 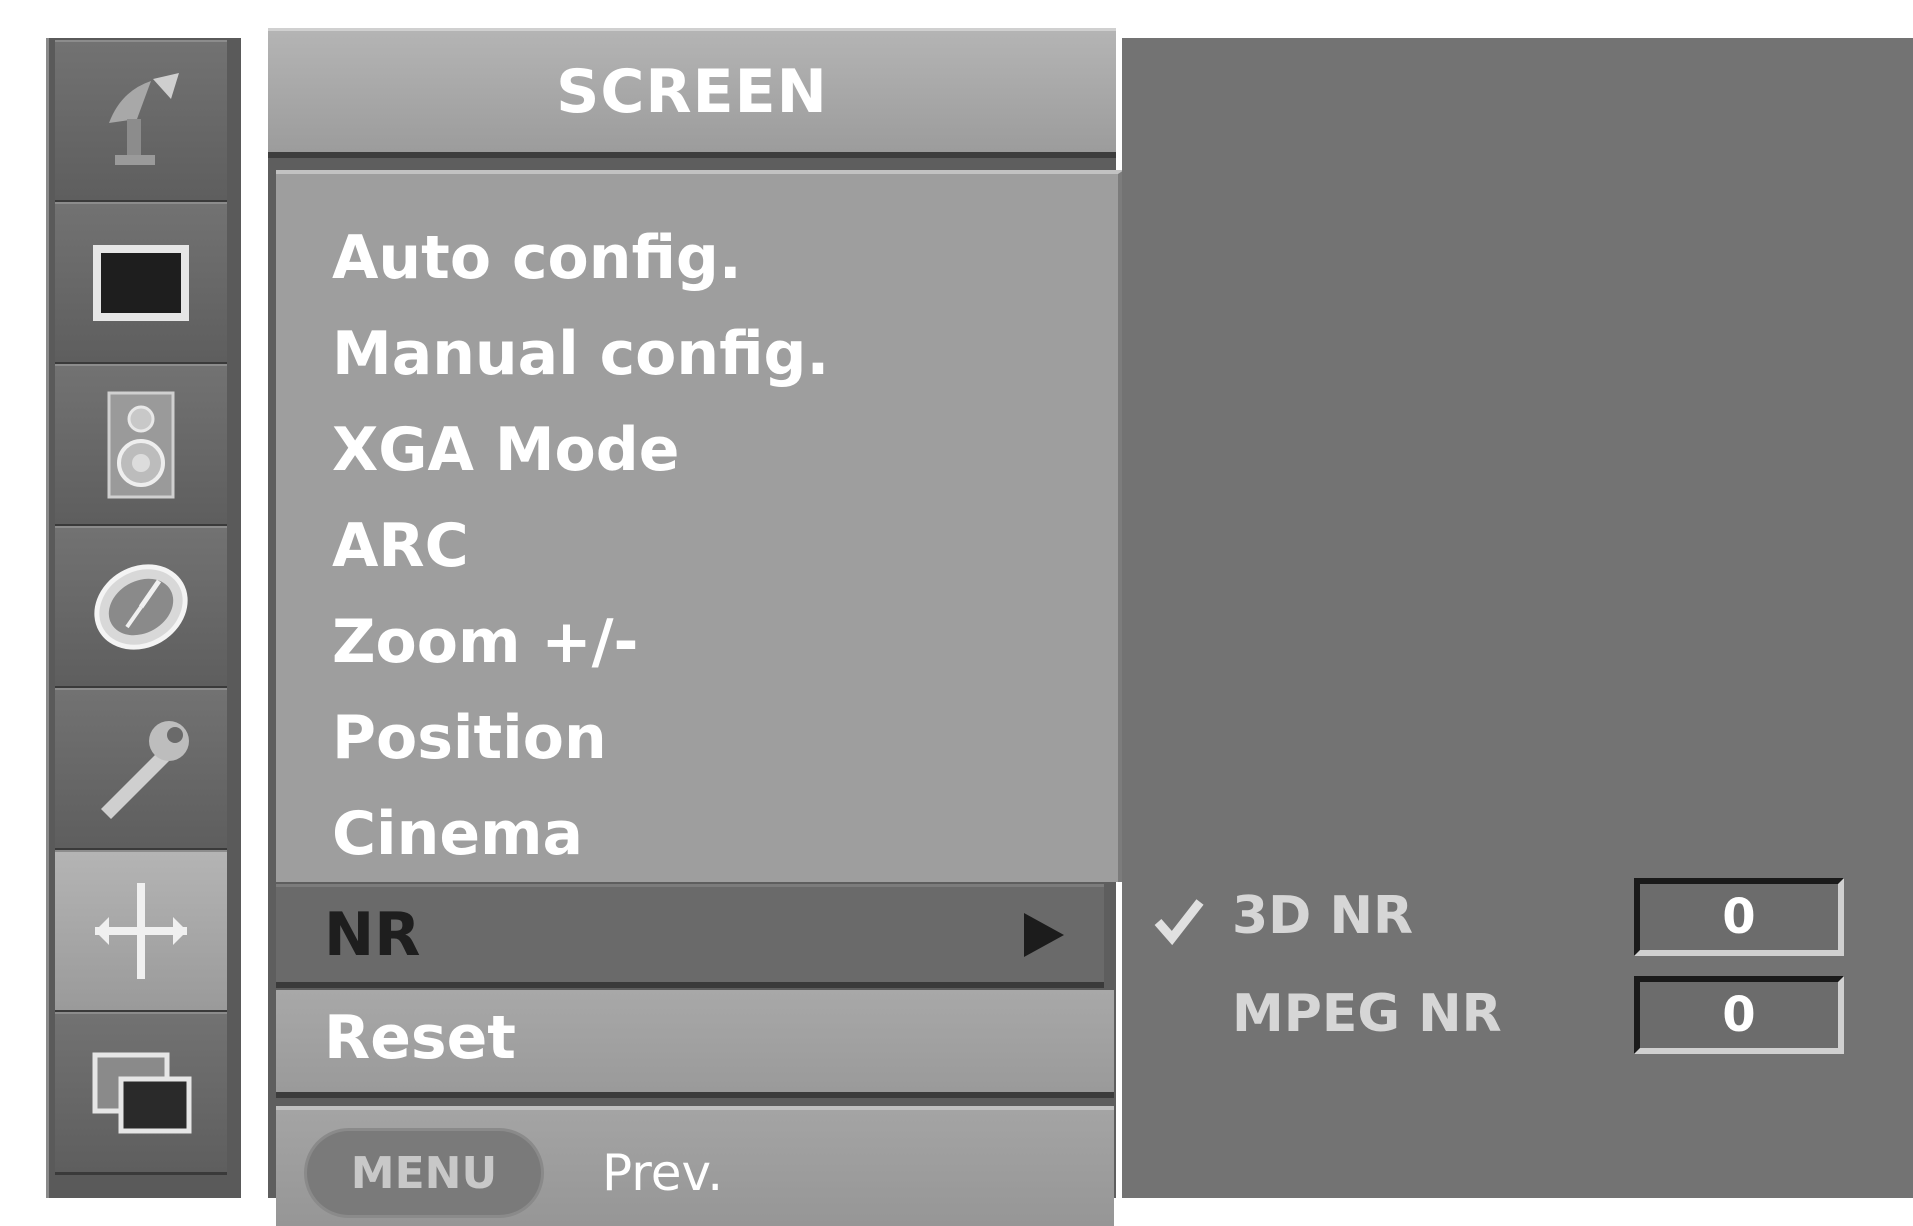 I want to click on menu-item-nr: NR, so click(x=690, y=936).